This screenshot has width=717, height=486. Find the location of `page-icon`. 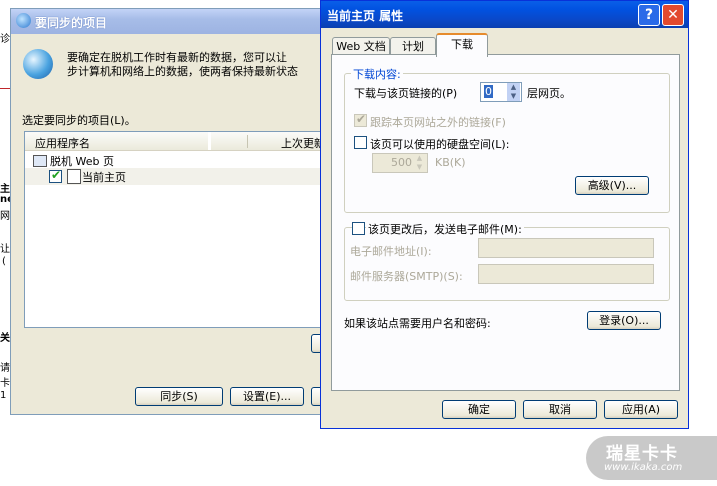

page-icon is located at coordinates (74, 176).